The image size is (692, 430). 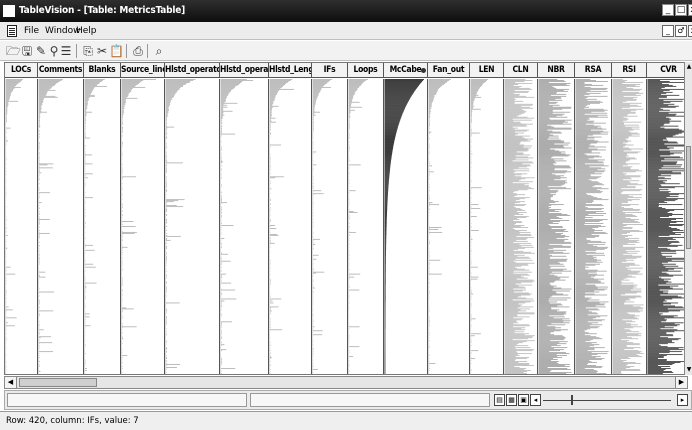 What do you see at coordinates (330, 226) in the screenshot?
I see `column-bars-ifs` at bounding box center [330, 226].